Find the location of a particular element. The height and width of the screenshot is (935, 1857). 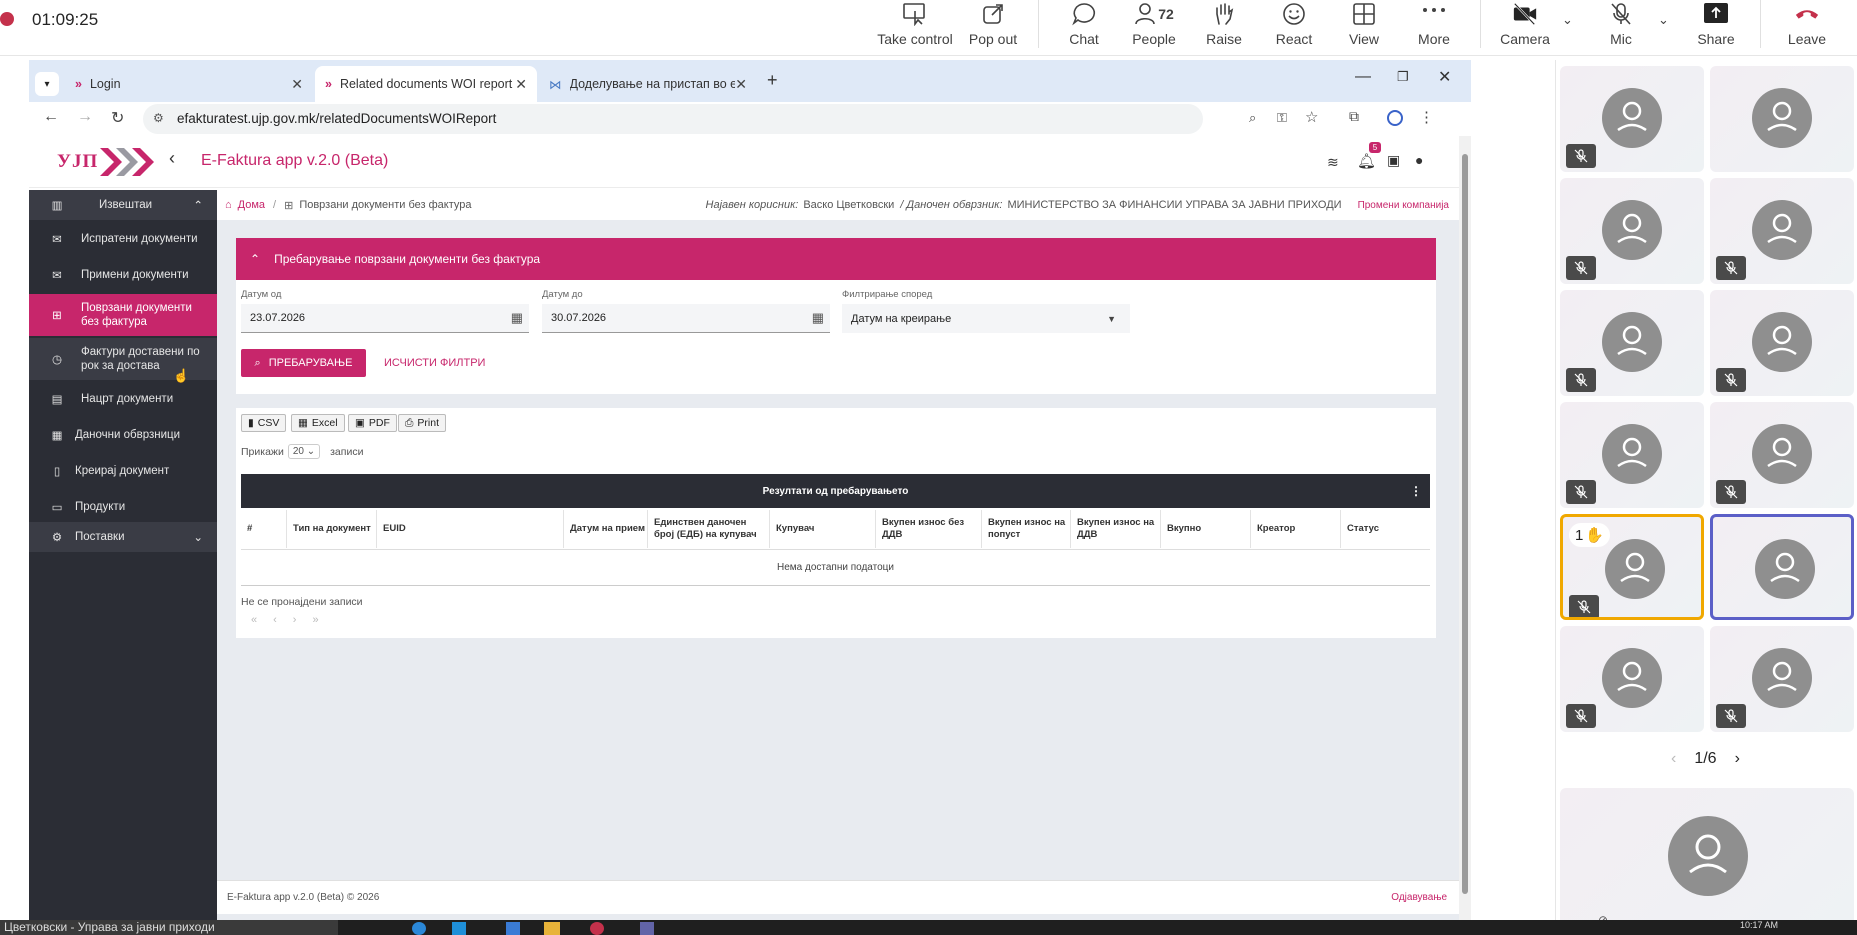

user-account-icon: ● is located at coordinates (1419, 160).